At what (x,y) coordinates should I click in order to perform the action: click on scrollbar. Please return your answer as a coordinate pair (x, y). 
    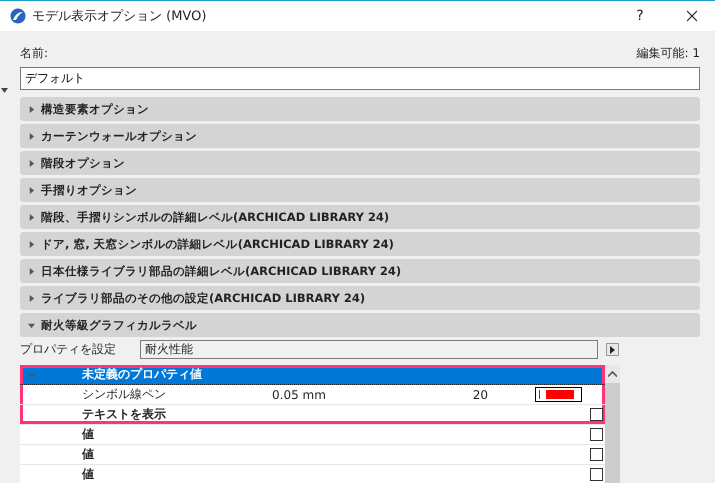
    Looking at the image, I should click on (612, 424).